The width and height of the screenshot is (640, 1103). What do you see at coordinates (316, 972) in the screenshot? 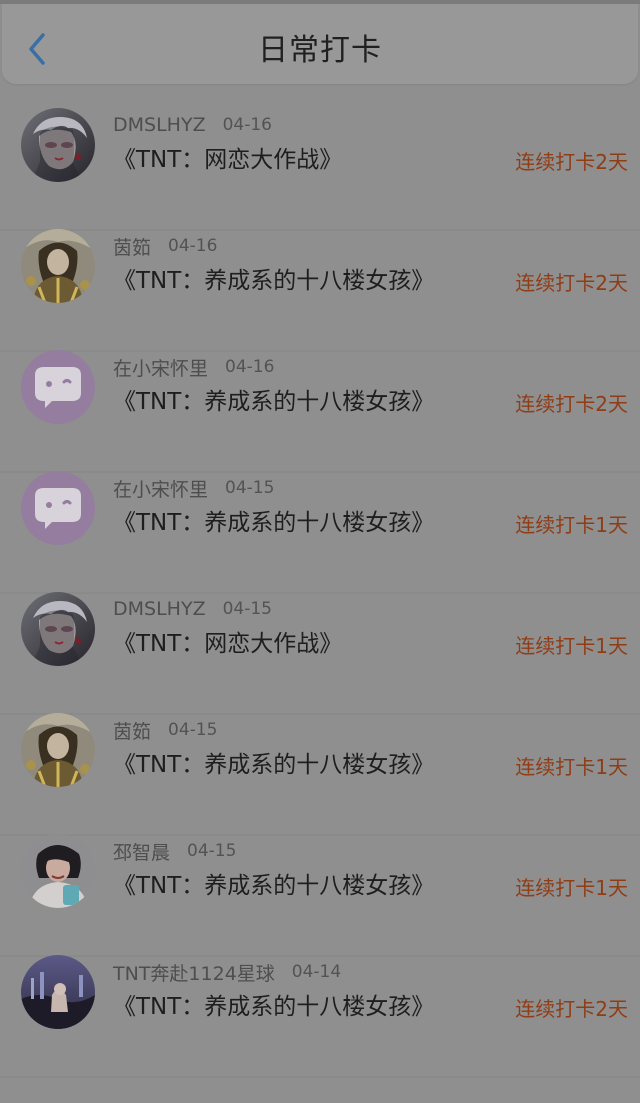
I see `checkin-date: 04-14` at bounding box center [316, 972].